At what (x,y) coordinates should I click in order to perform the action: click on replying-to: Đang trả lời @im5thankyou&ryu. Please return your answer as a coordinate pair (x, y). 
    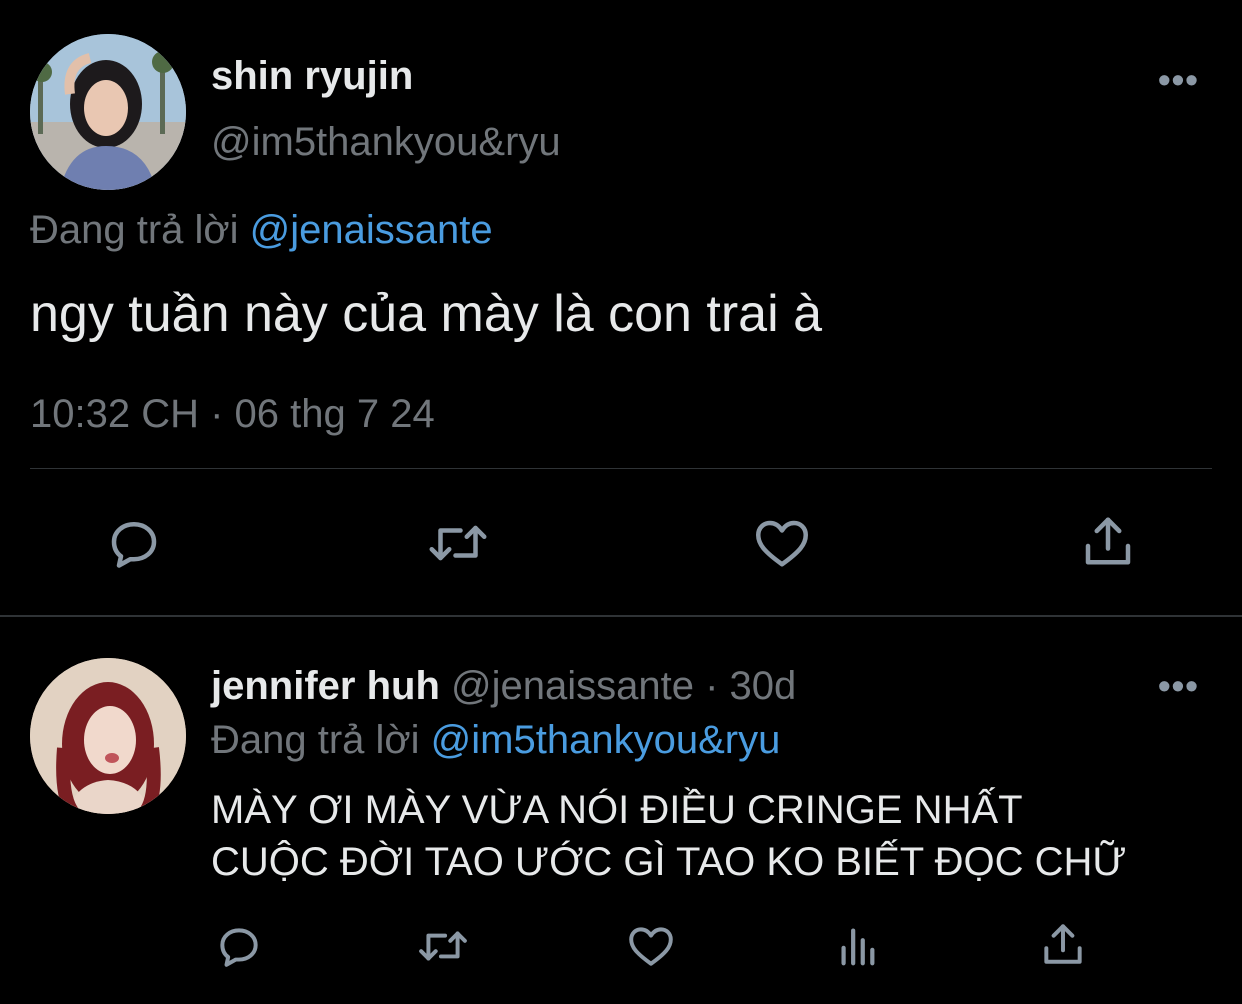
    Looking at the image, I should click on (495, 740).